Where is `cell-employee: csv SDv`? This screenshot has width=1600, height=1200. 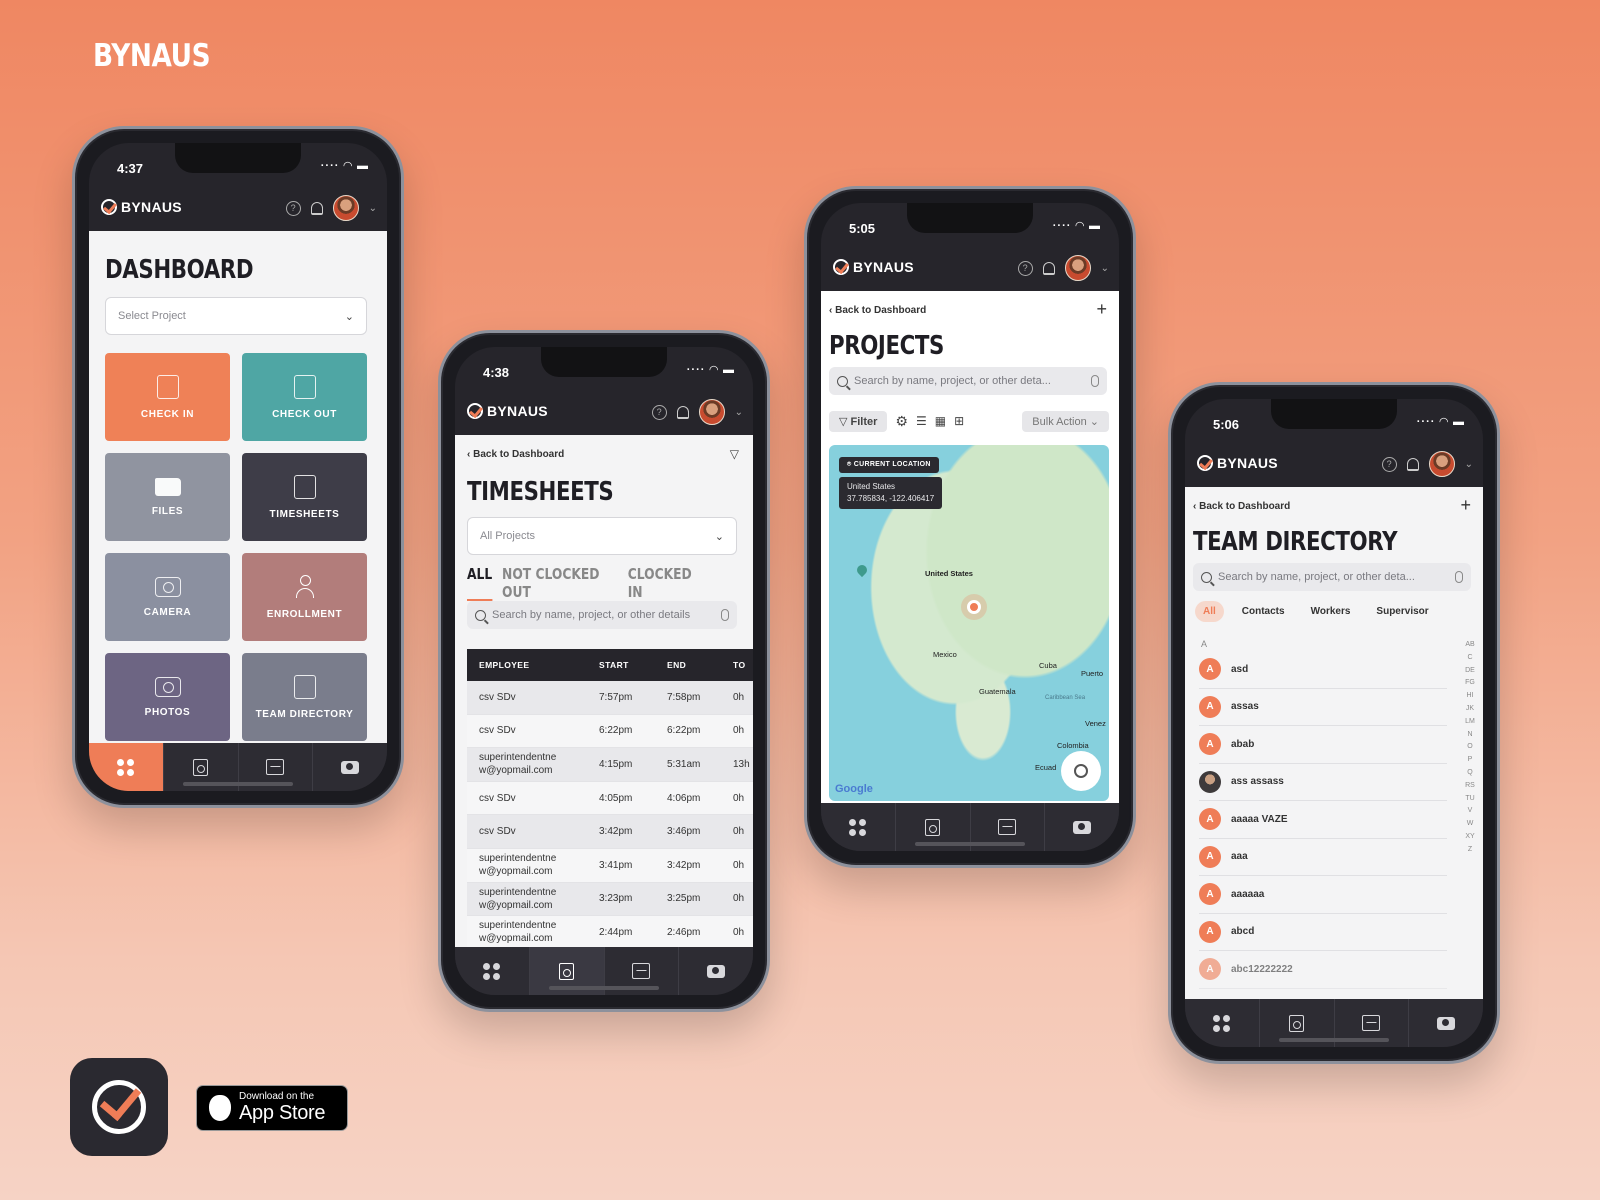 cell-employee: csv SDv is located at coordinates (497, 697).